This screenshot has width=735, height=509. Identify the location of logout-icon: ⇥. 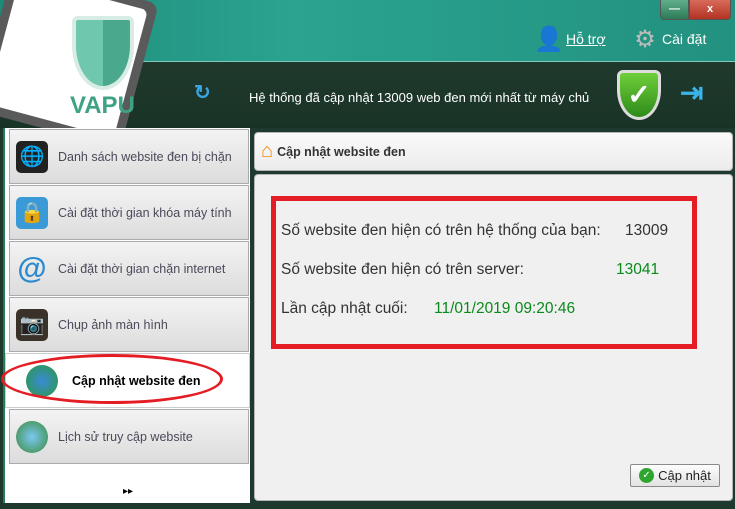
(691, 92).